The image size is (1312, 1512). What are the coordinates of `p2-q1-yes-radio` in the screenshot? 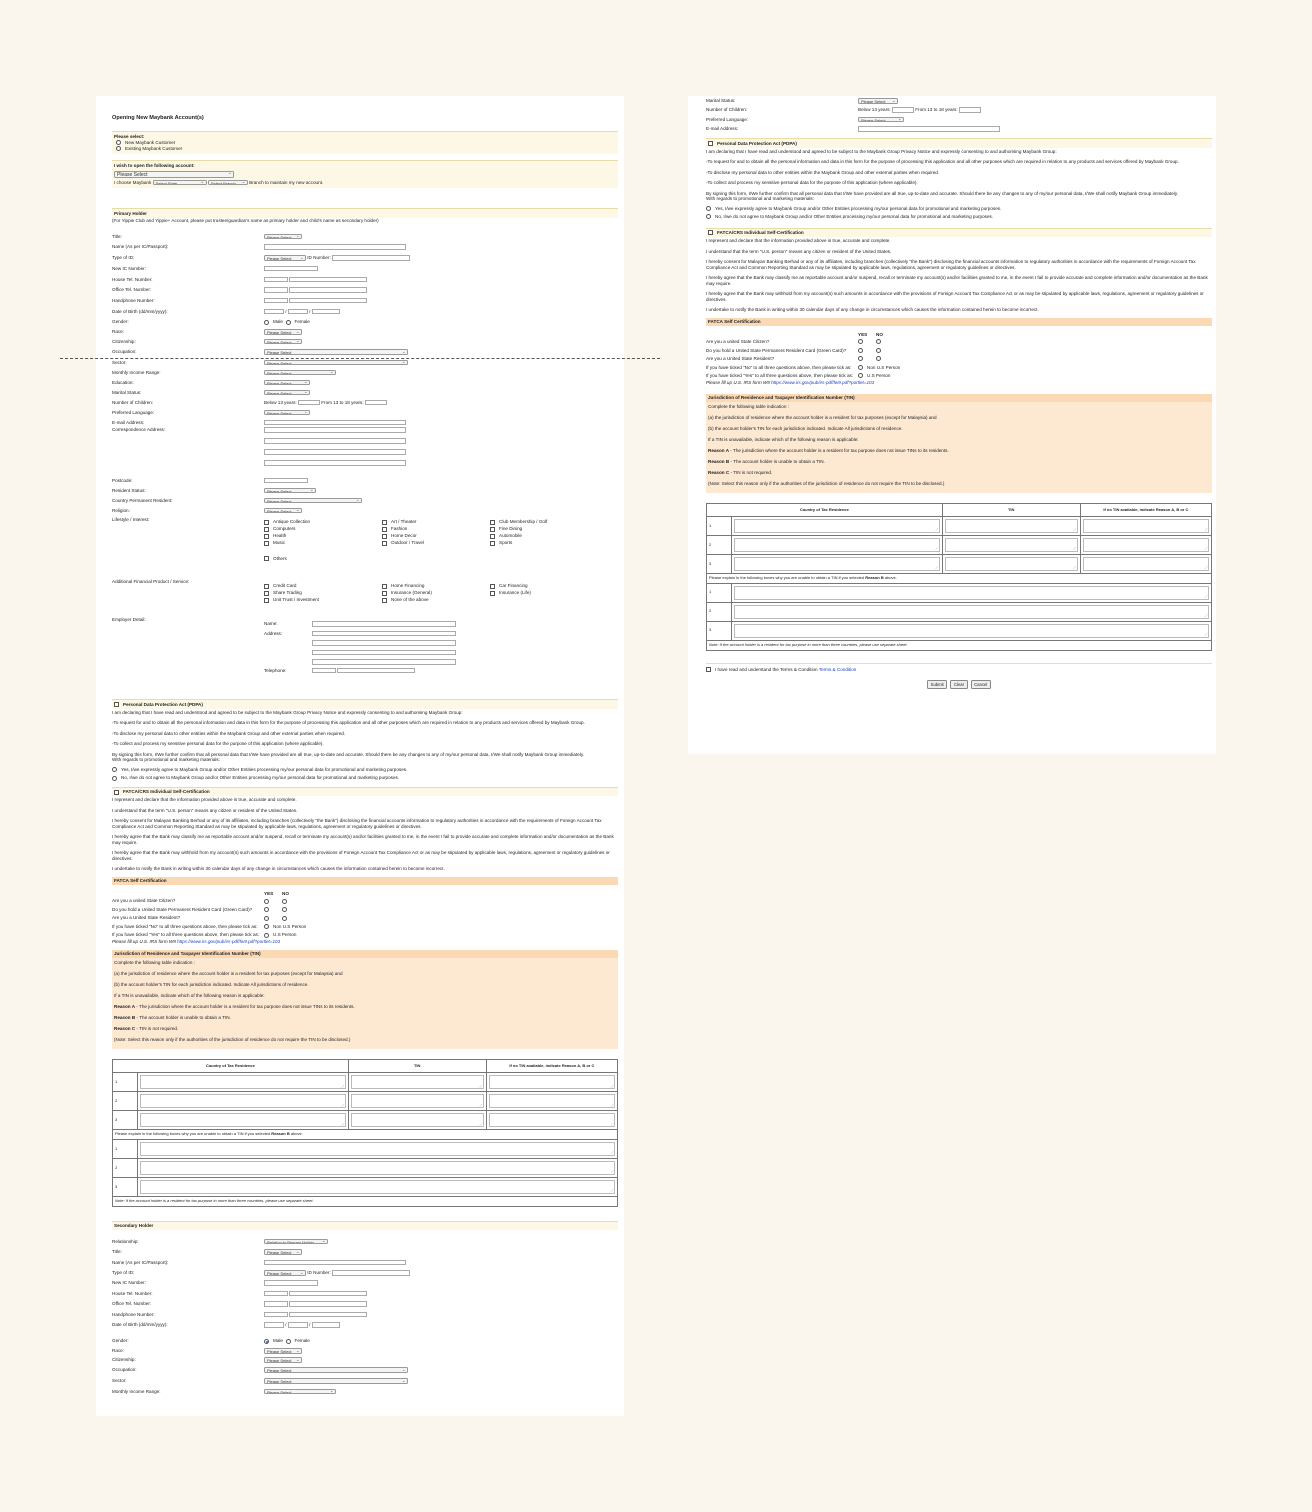 It's located at (860, 342).